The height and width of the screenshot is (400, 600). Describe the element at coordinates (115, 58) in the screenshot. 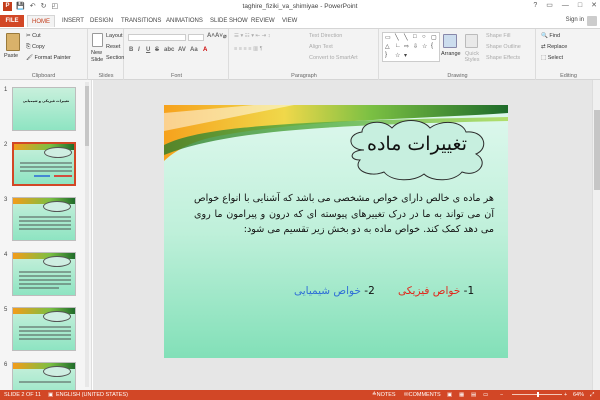

I see `section-button: Section` at that location.